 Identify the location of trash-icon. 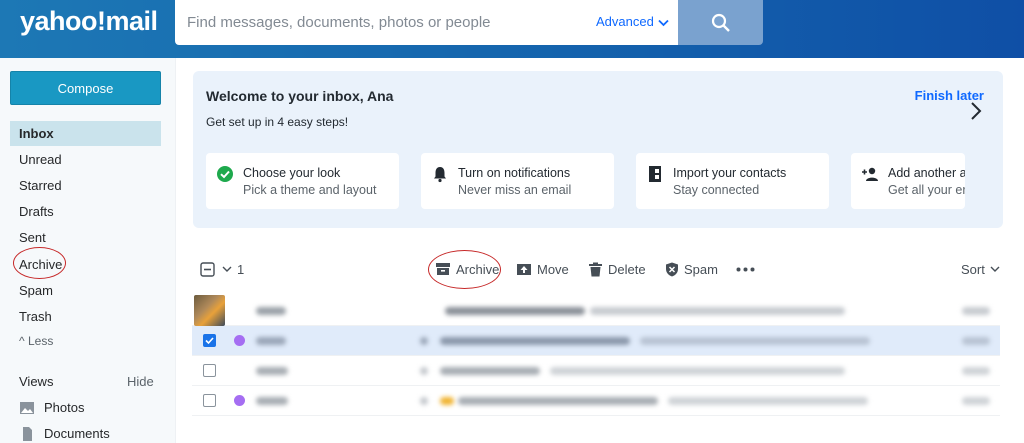
(595, 269).